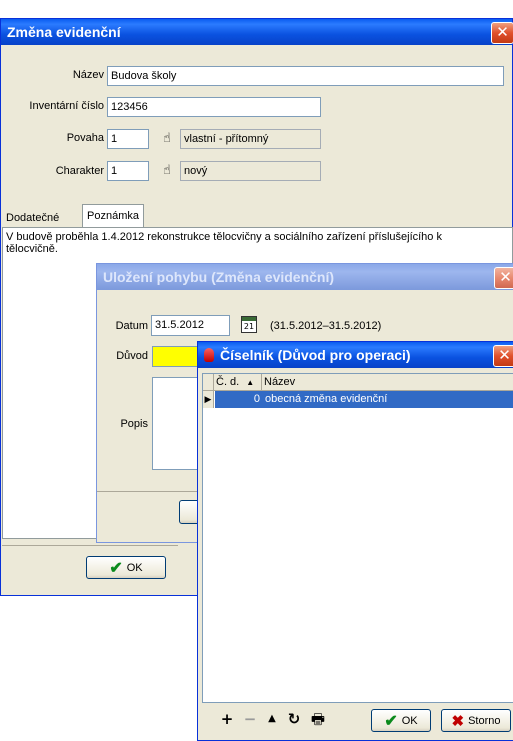  Describe the element at coordinates (113, 216) in the screenshot. I see `tab-poznamka: Poznámka` at that location.